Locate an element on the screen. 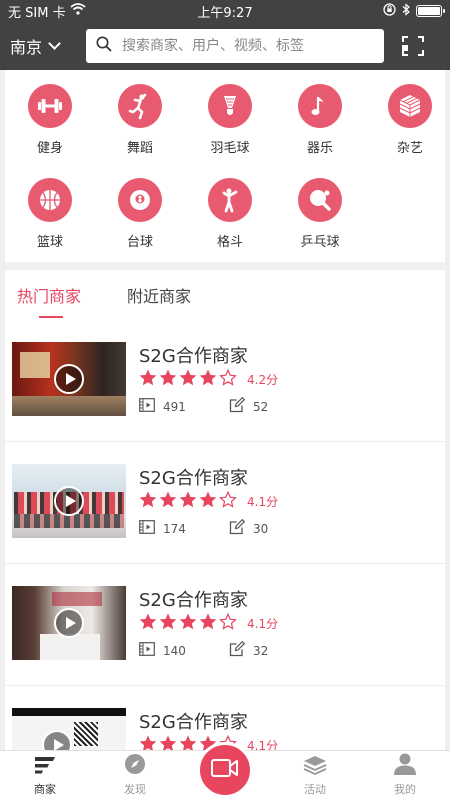 This screenshot has width=450, height=800. city-selector: 南京 is located at coordinates (45, 46).